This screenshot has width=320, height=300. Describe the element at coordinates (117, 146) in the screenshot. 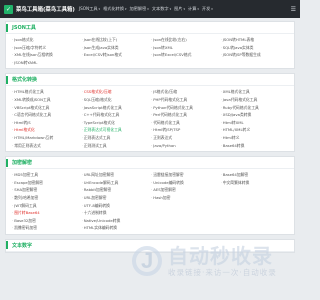

I see `tool-link: ·正则测试工具` at that location.